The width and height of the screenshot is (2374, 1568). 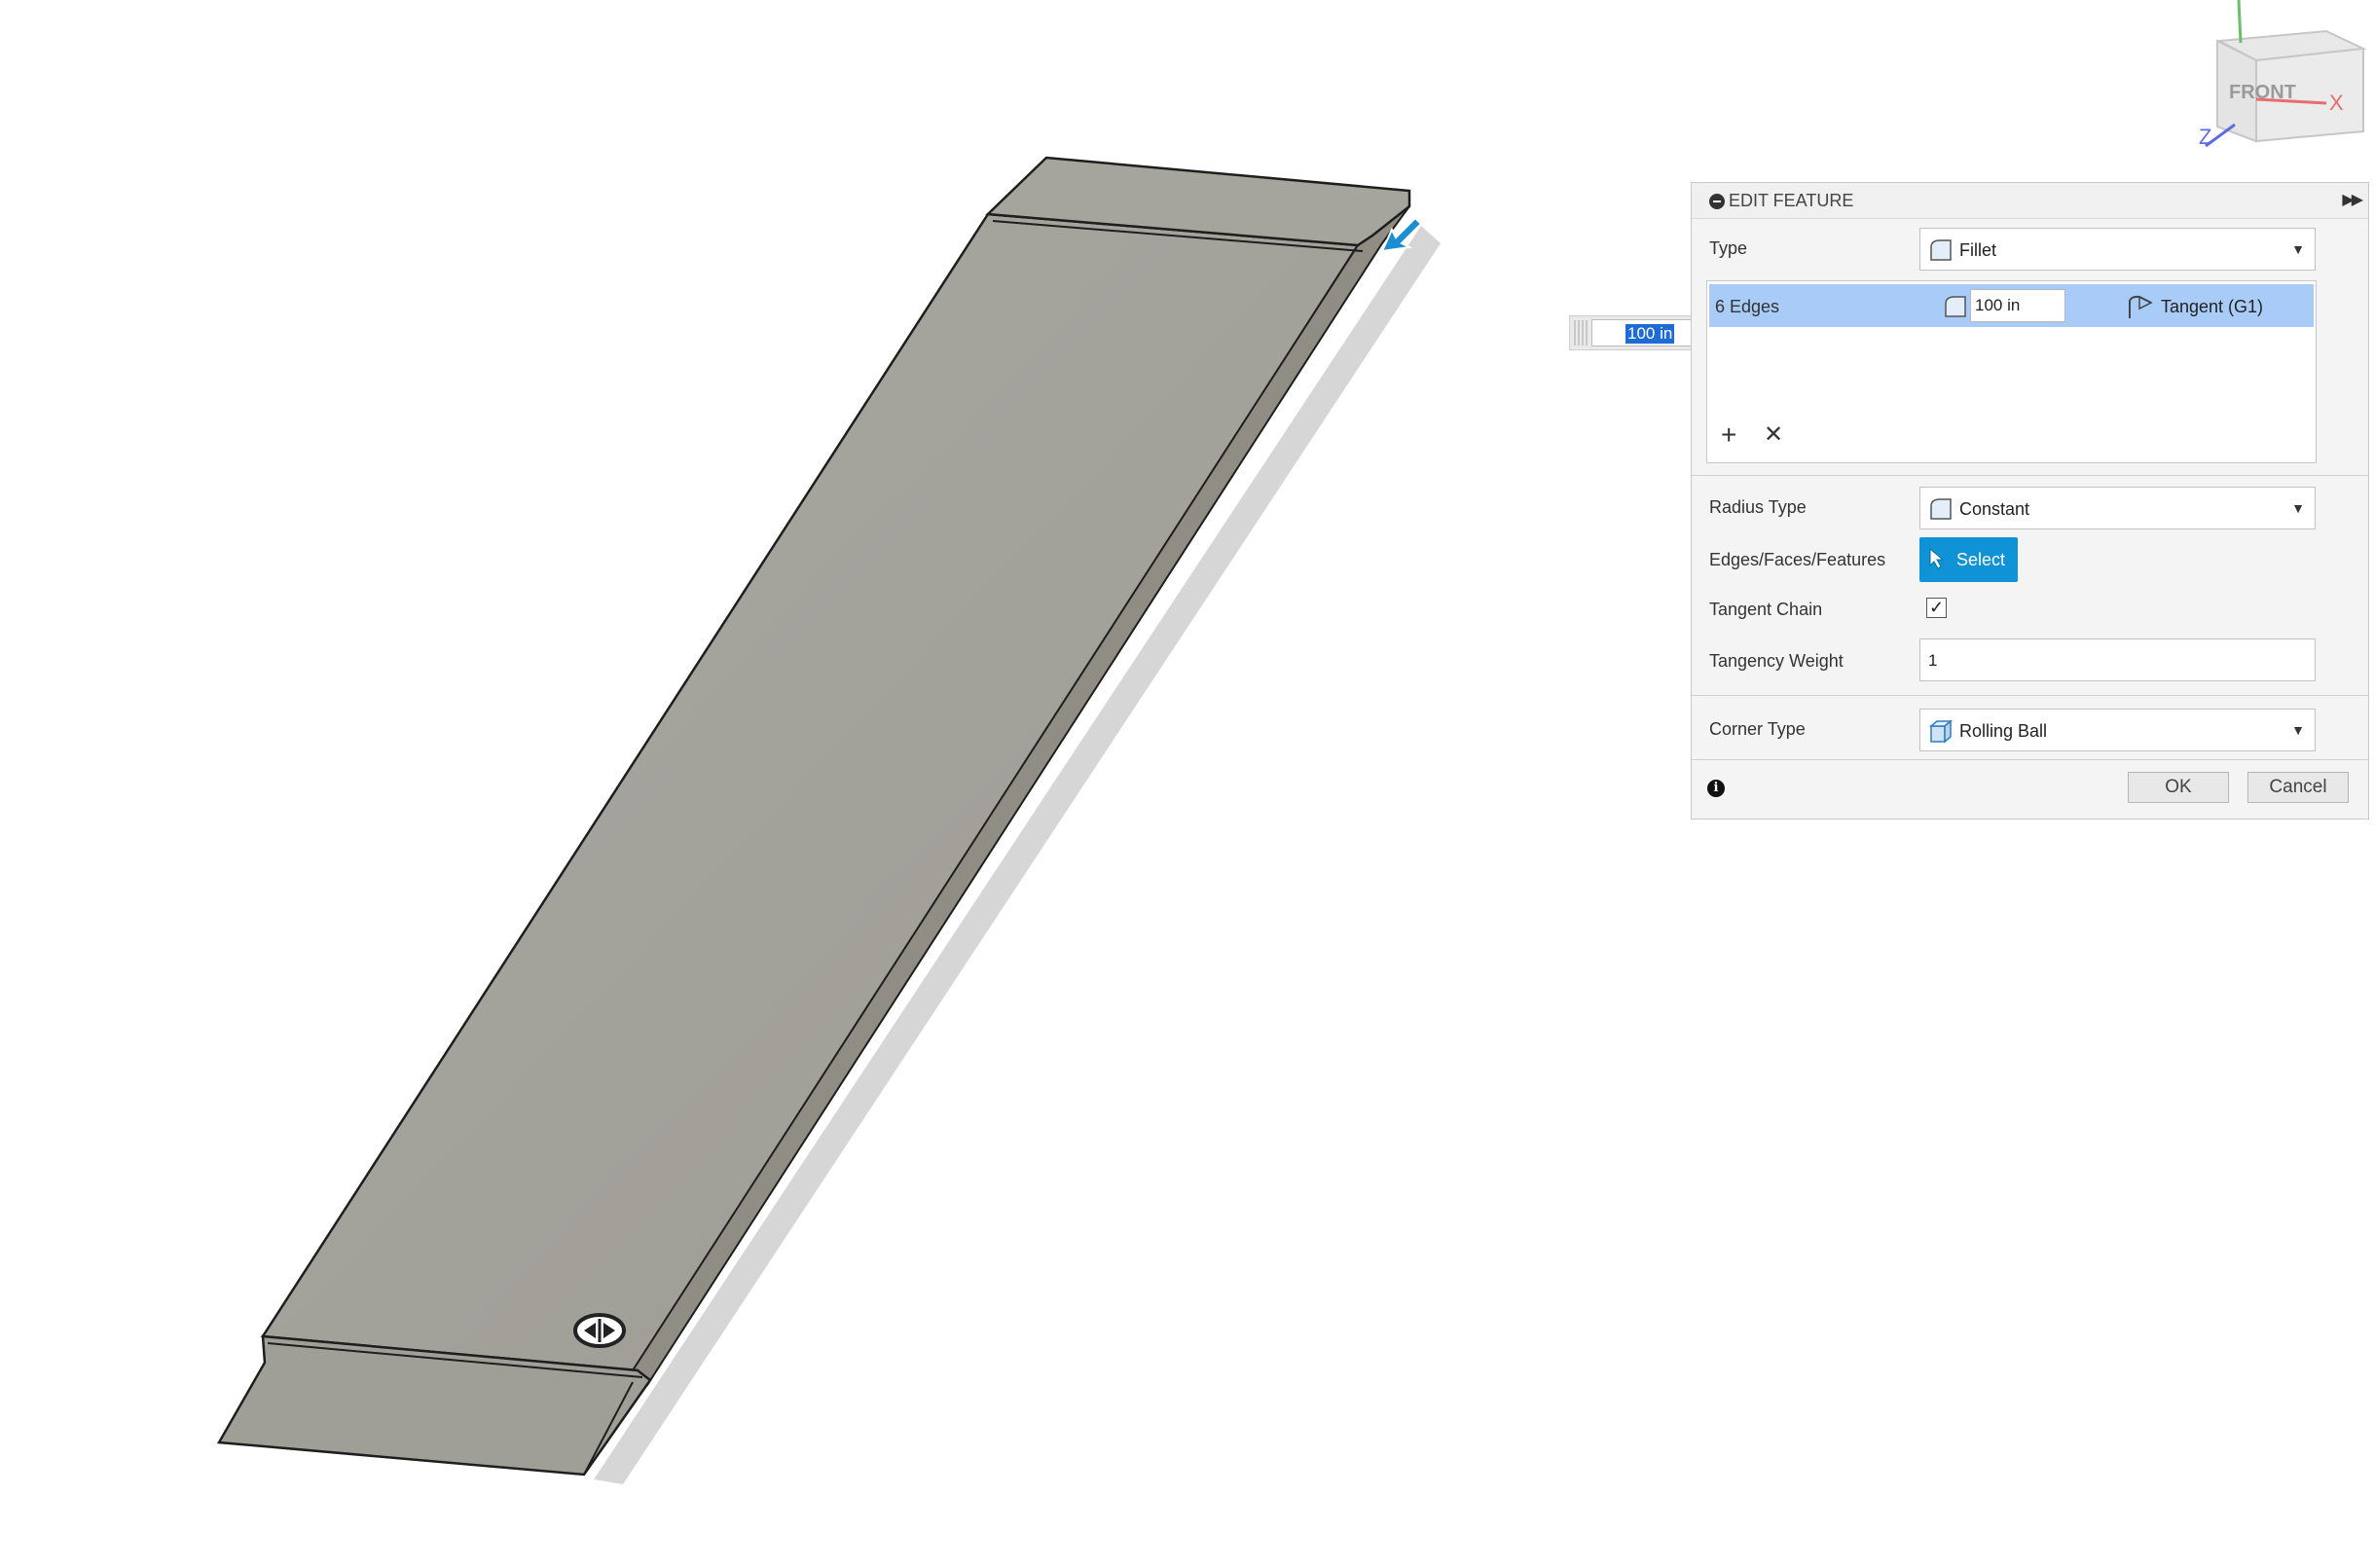 I want to click on drag-grip-icon, so click(x=1581, y=333).